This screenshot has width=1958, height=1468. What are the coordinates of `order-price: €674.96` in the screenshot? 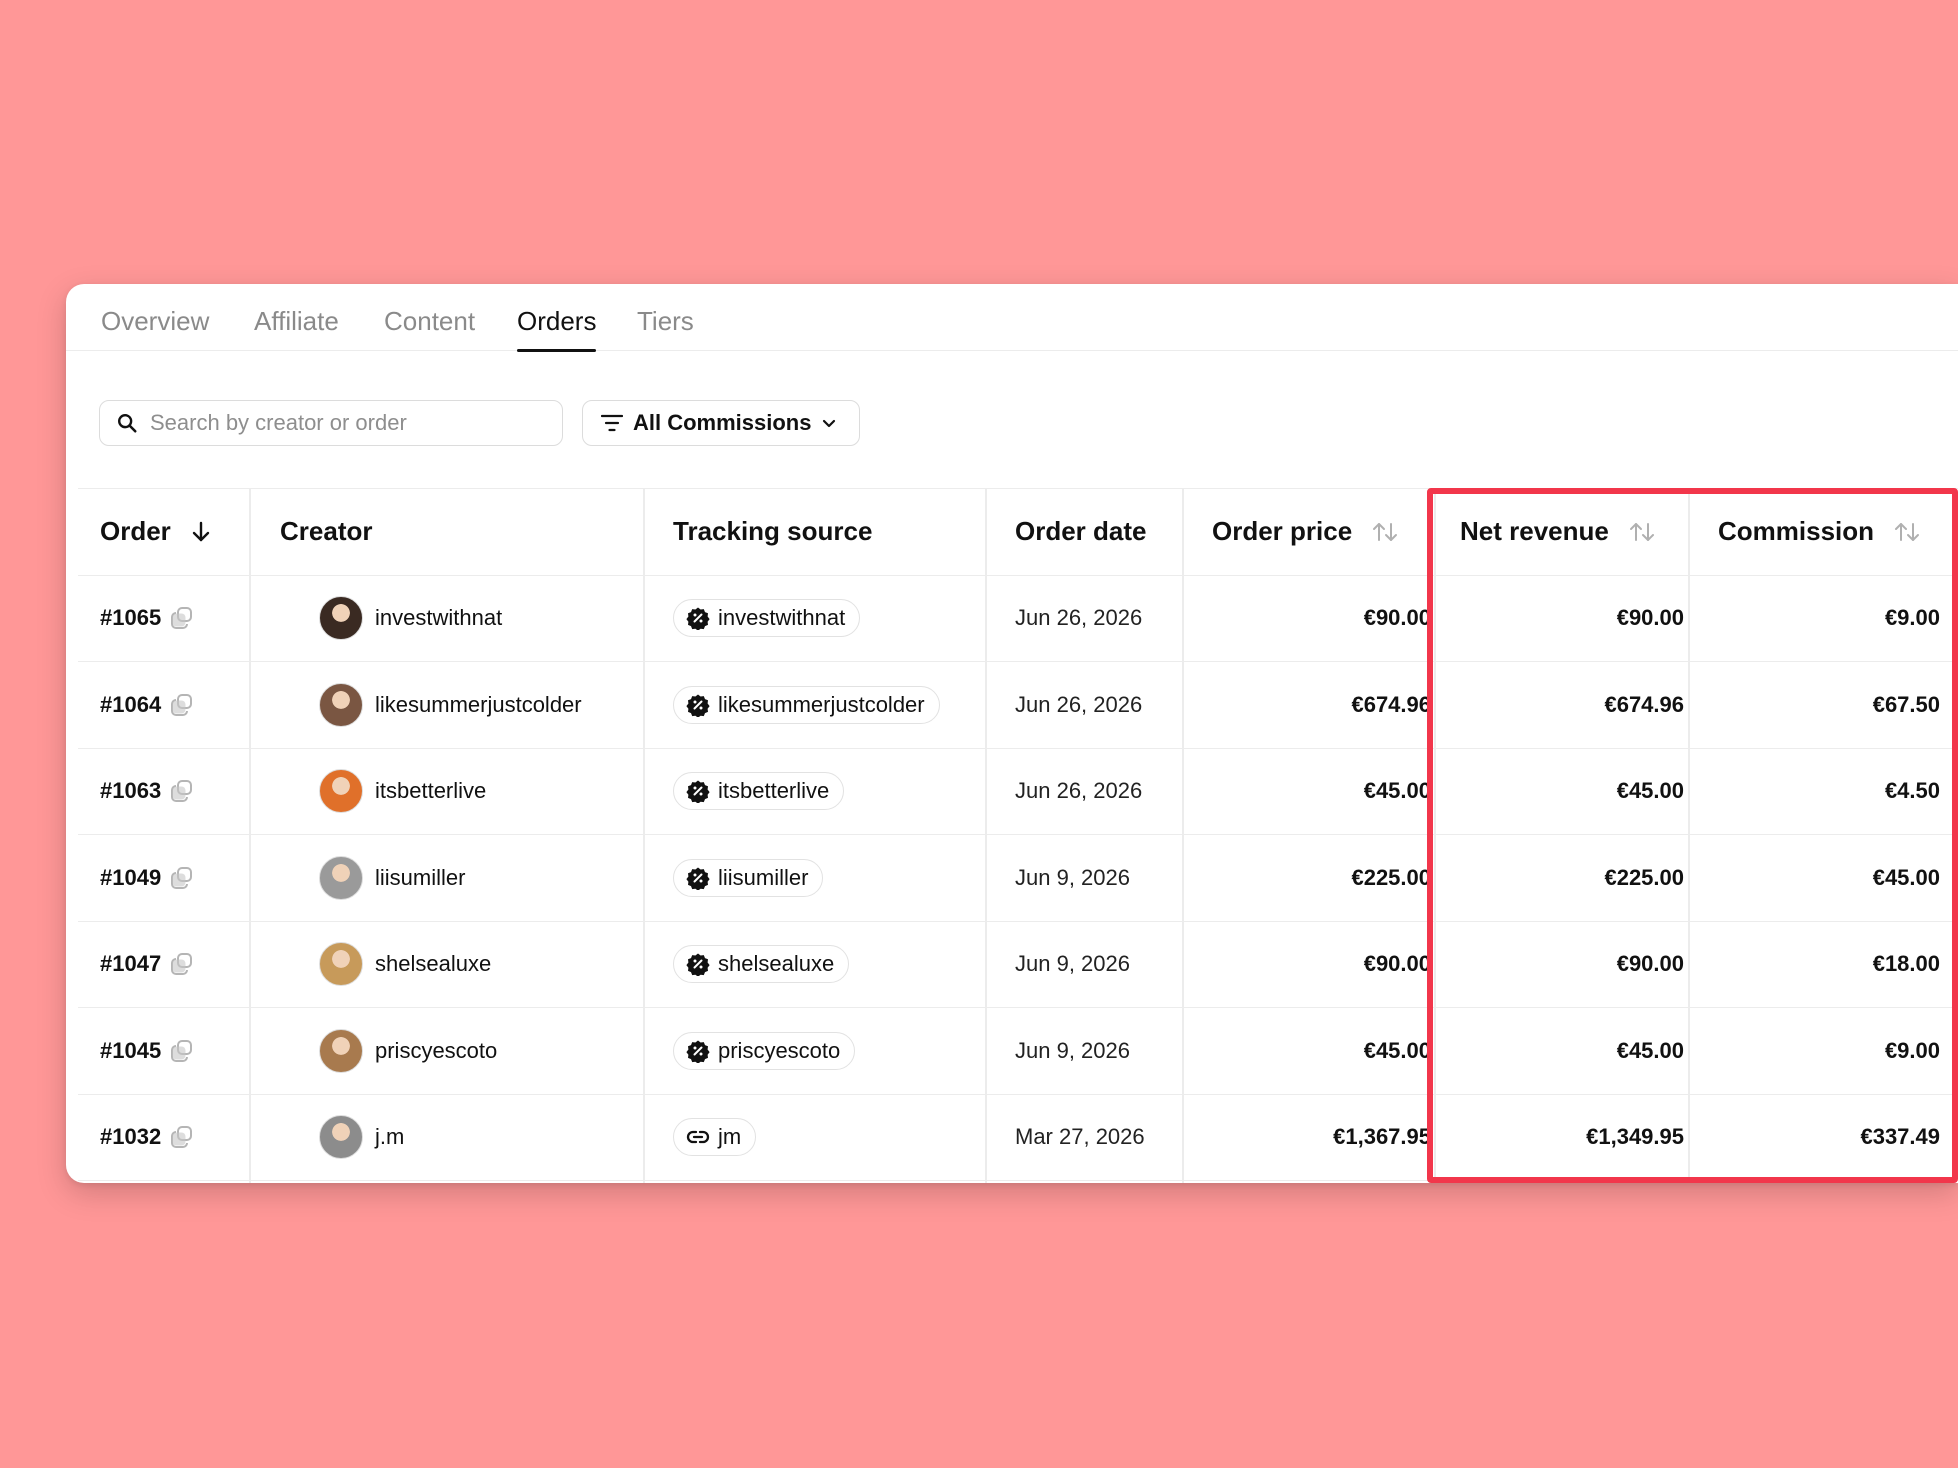 It's located at (1391, 704).